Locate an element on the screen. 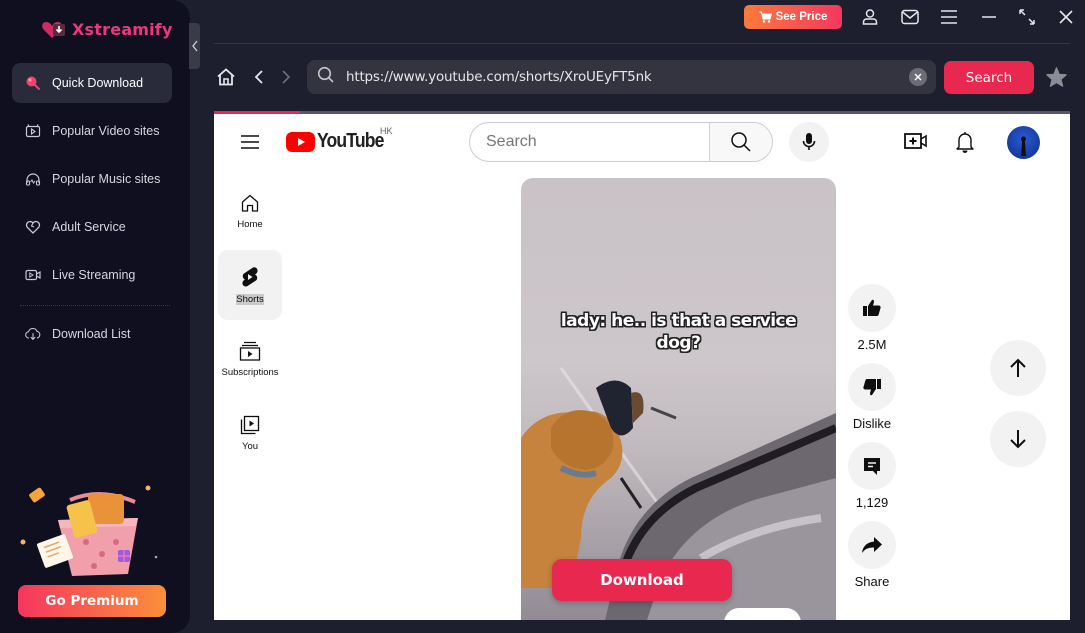 The width and height of the screenshot is (1085, 633). chevron-right-icon is located at coordinates (286, 77).